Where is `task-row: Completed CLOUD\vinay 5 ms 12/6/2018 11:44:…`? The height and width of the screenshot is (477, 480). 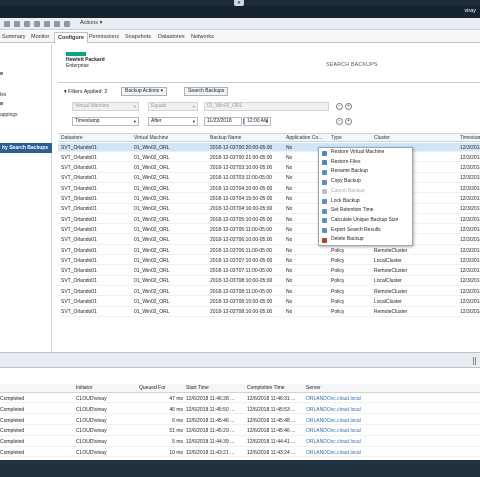
task-row: Completed CLOUD\vinay 5 ms 12/6/2018 11:44:… is located at coordinates (240, 442).